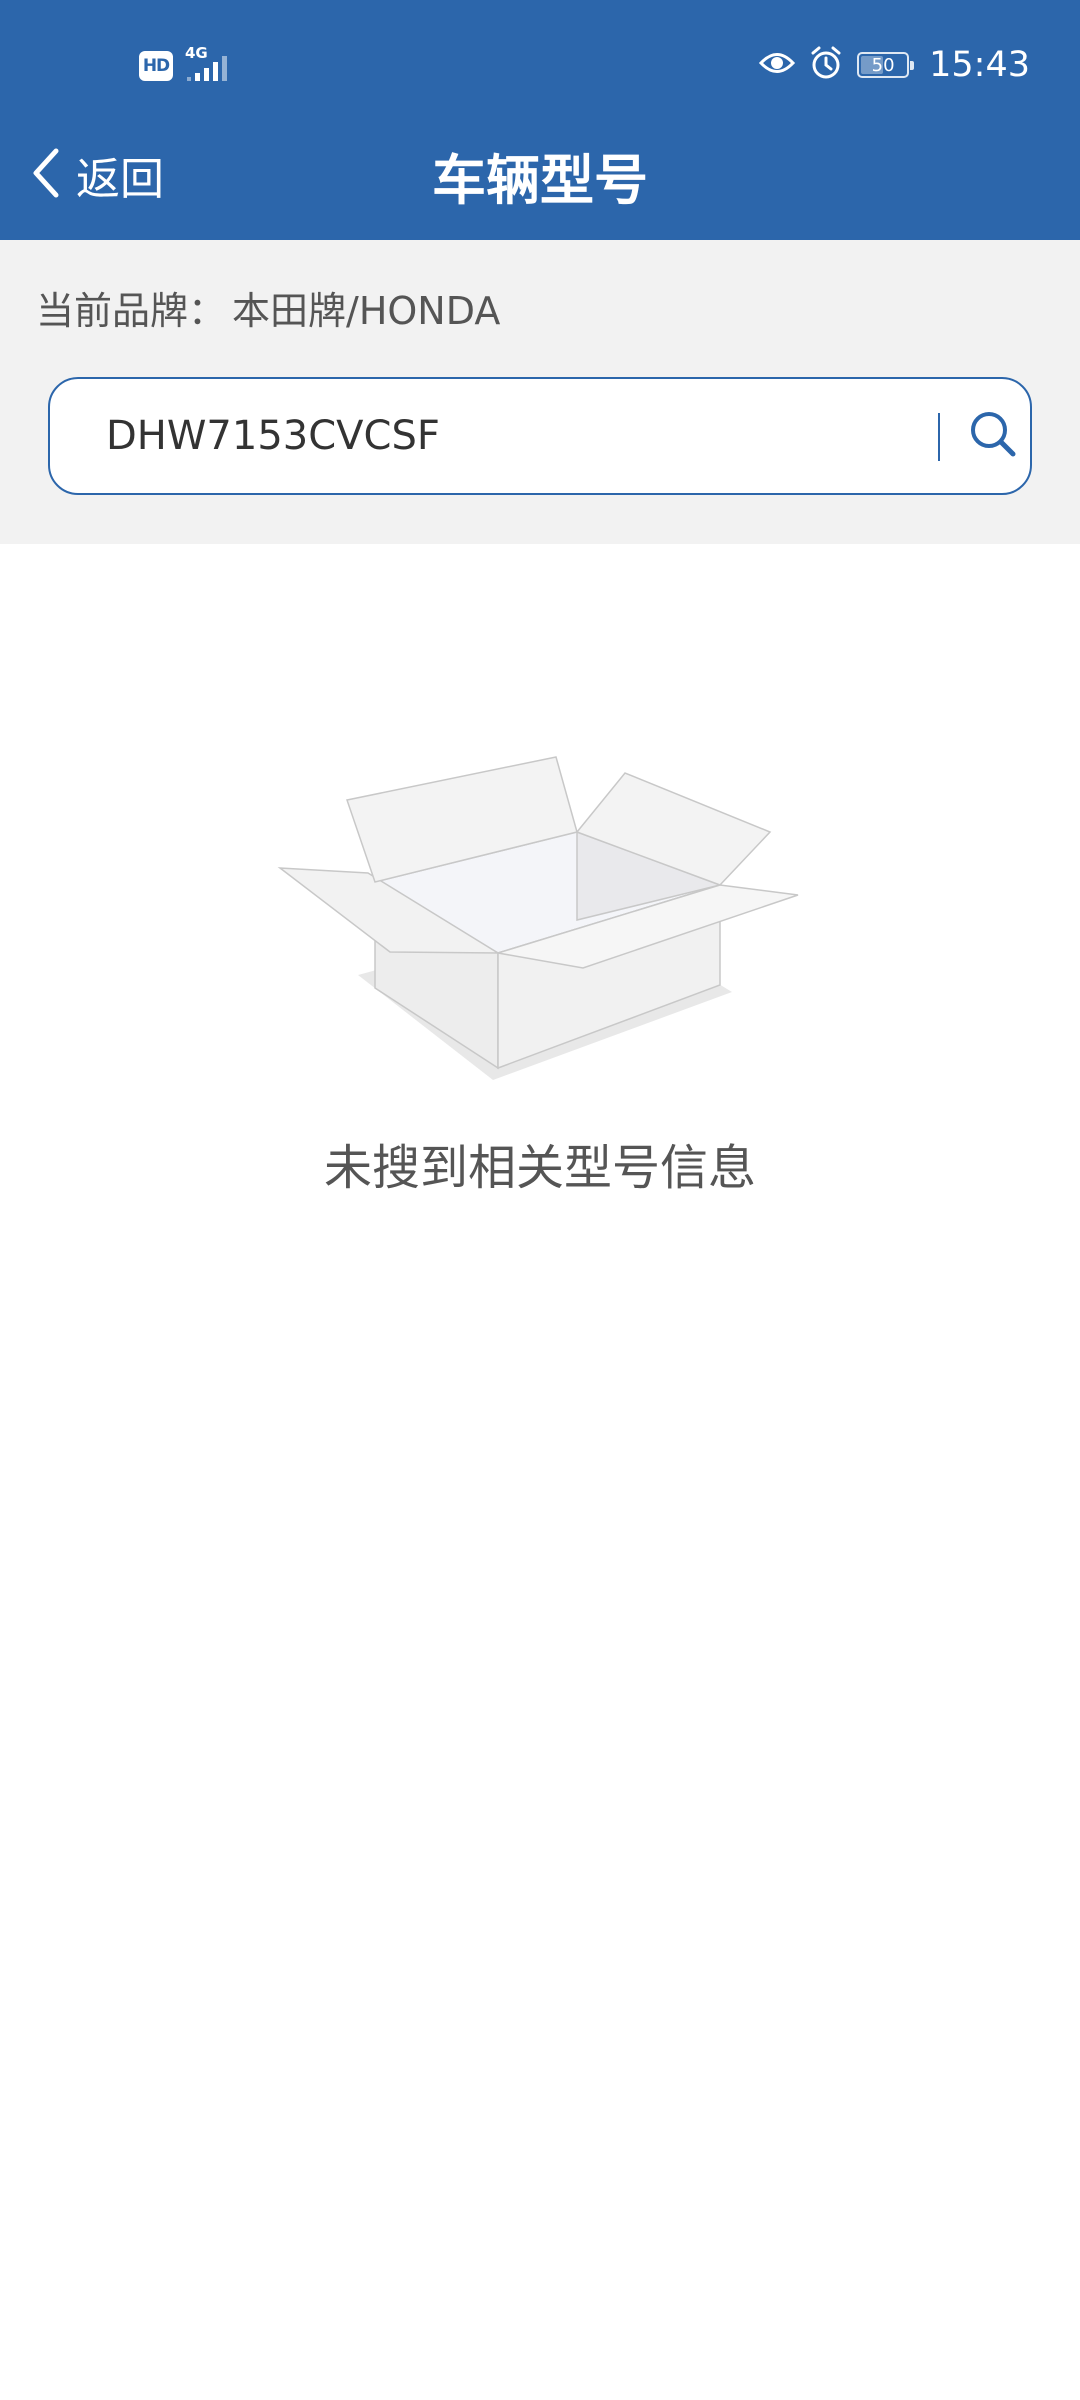 This screenshot has height=2400, width=1080. Describe the element at coordinates (540, 915) in the screenshot. I see `empty-box-icon` at that location.